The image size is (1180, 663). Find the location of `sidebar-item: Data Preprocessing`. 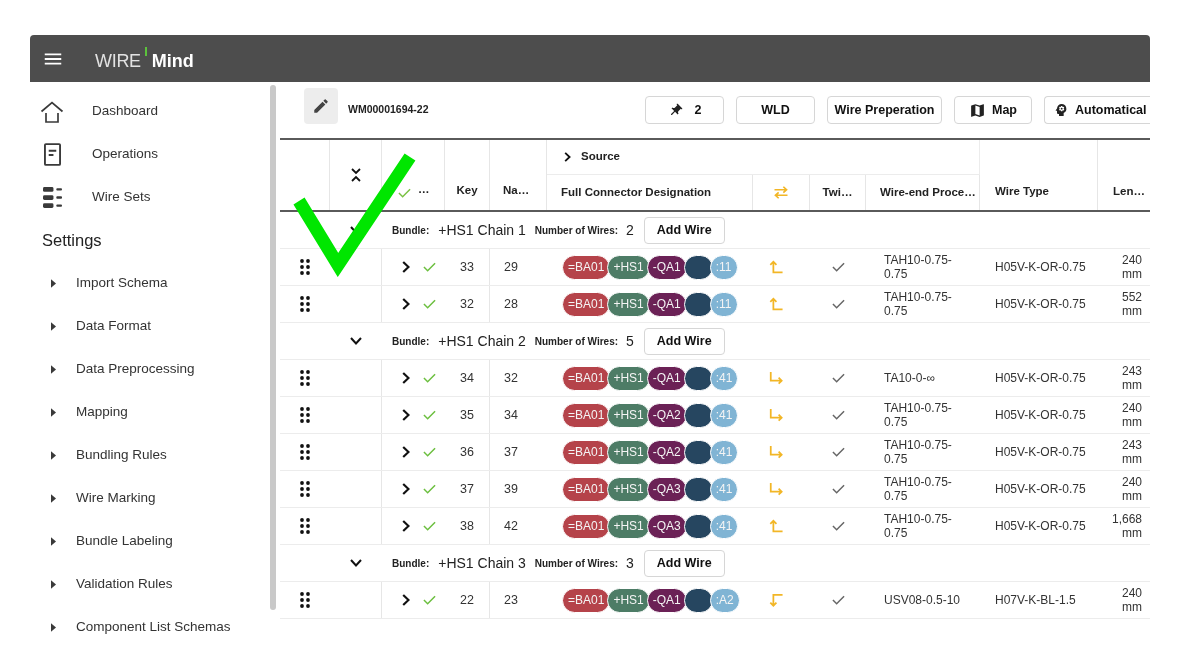

sidebar-item: Data Preprocessing is located at coordinates (150, 369).